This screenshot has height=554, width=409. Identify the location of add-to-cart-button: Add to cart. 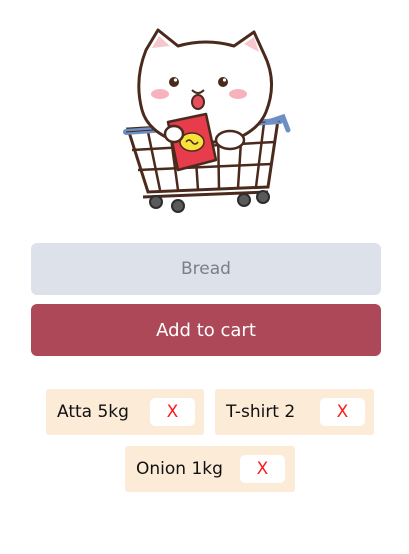
(206, 330).